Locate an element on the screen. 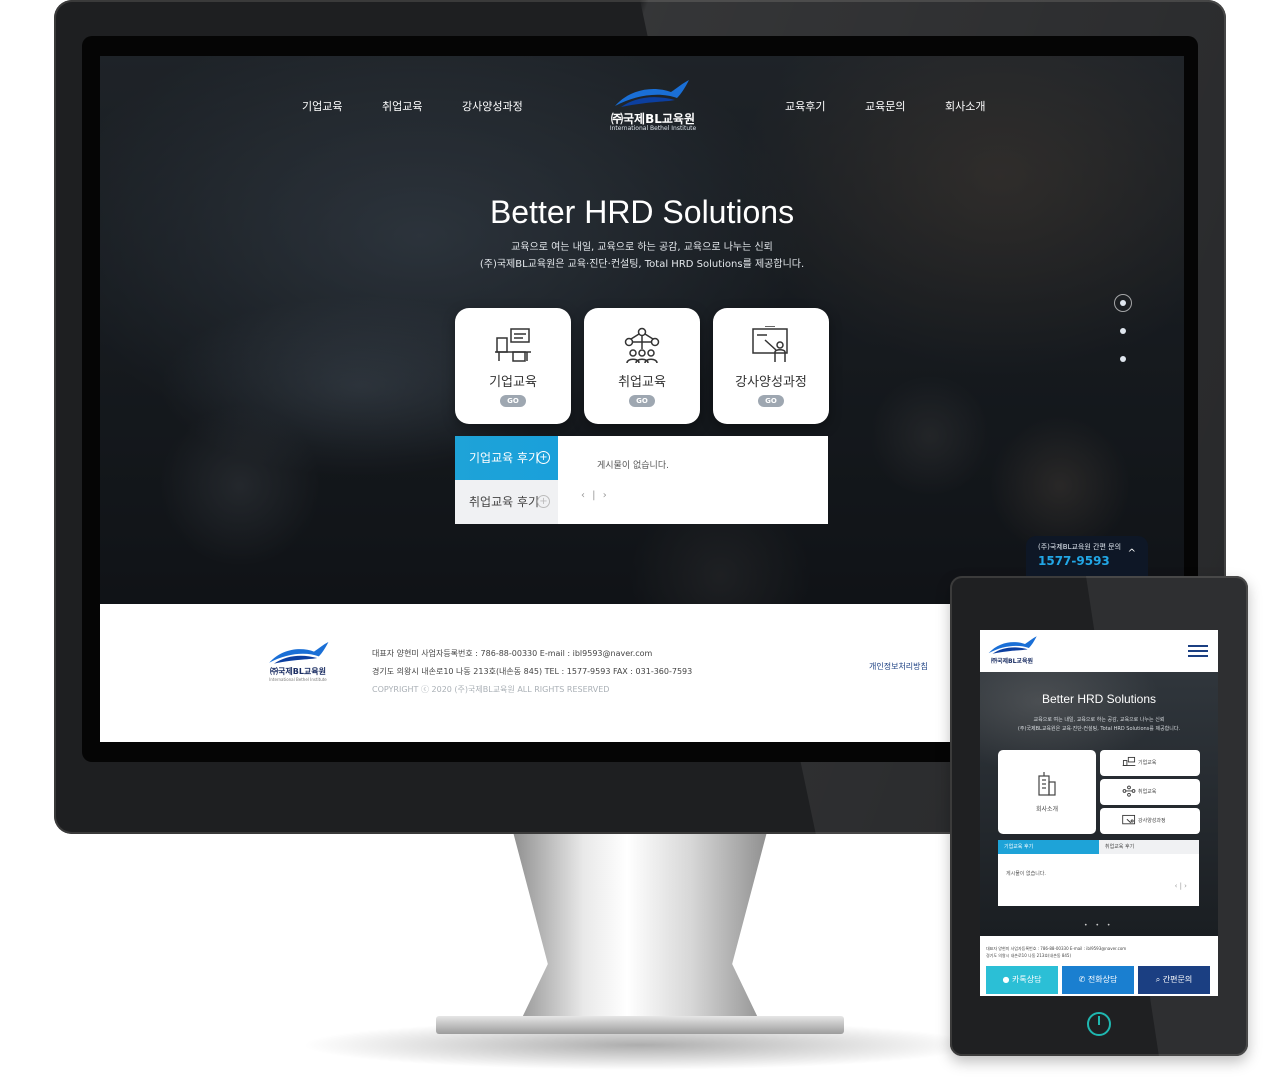 The height and width of the screenshot is (1088, 1280). tab-label: 기업교육 후기 is located at coordinates (504, 458).